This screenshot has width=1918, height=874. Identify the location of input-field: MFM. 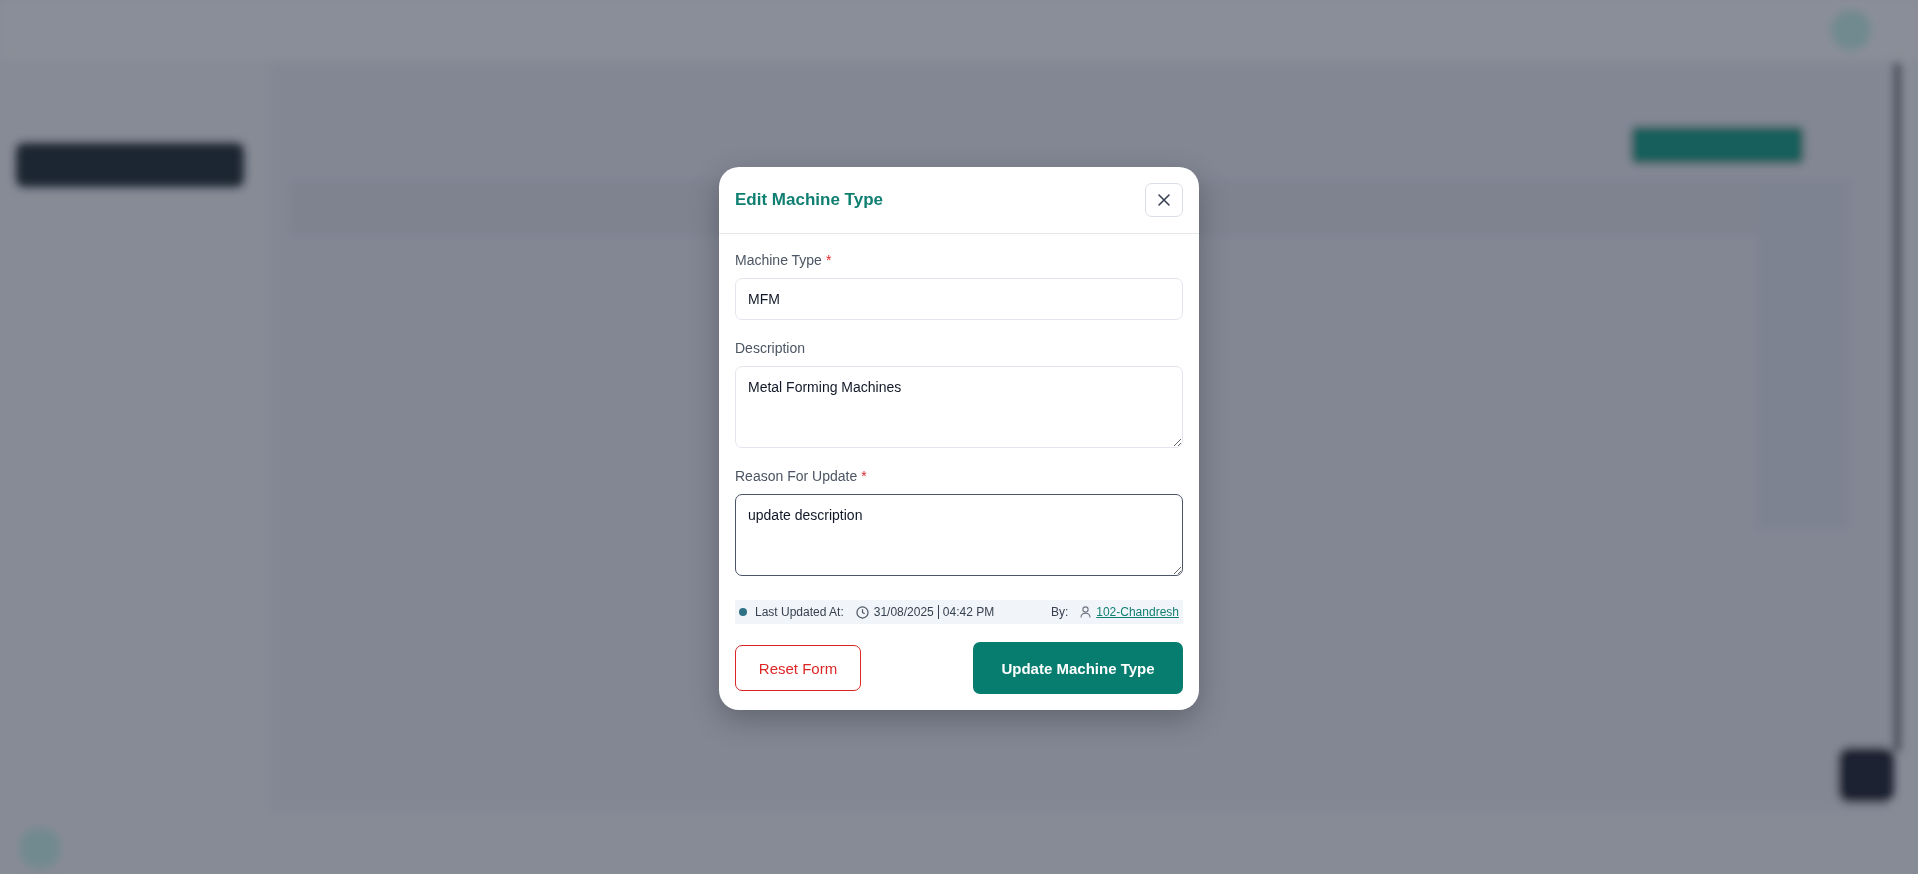
(959, 299).